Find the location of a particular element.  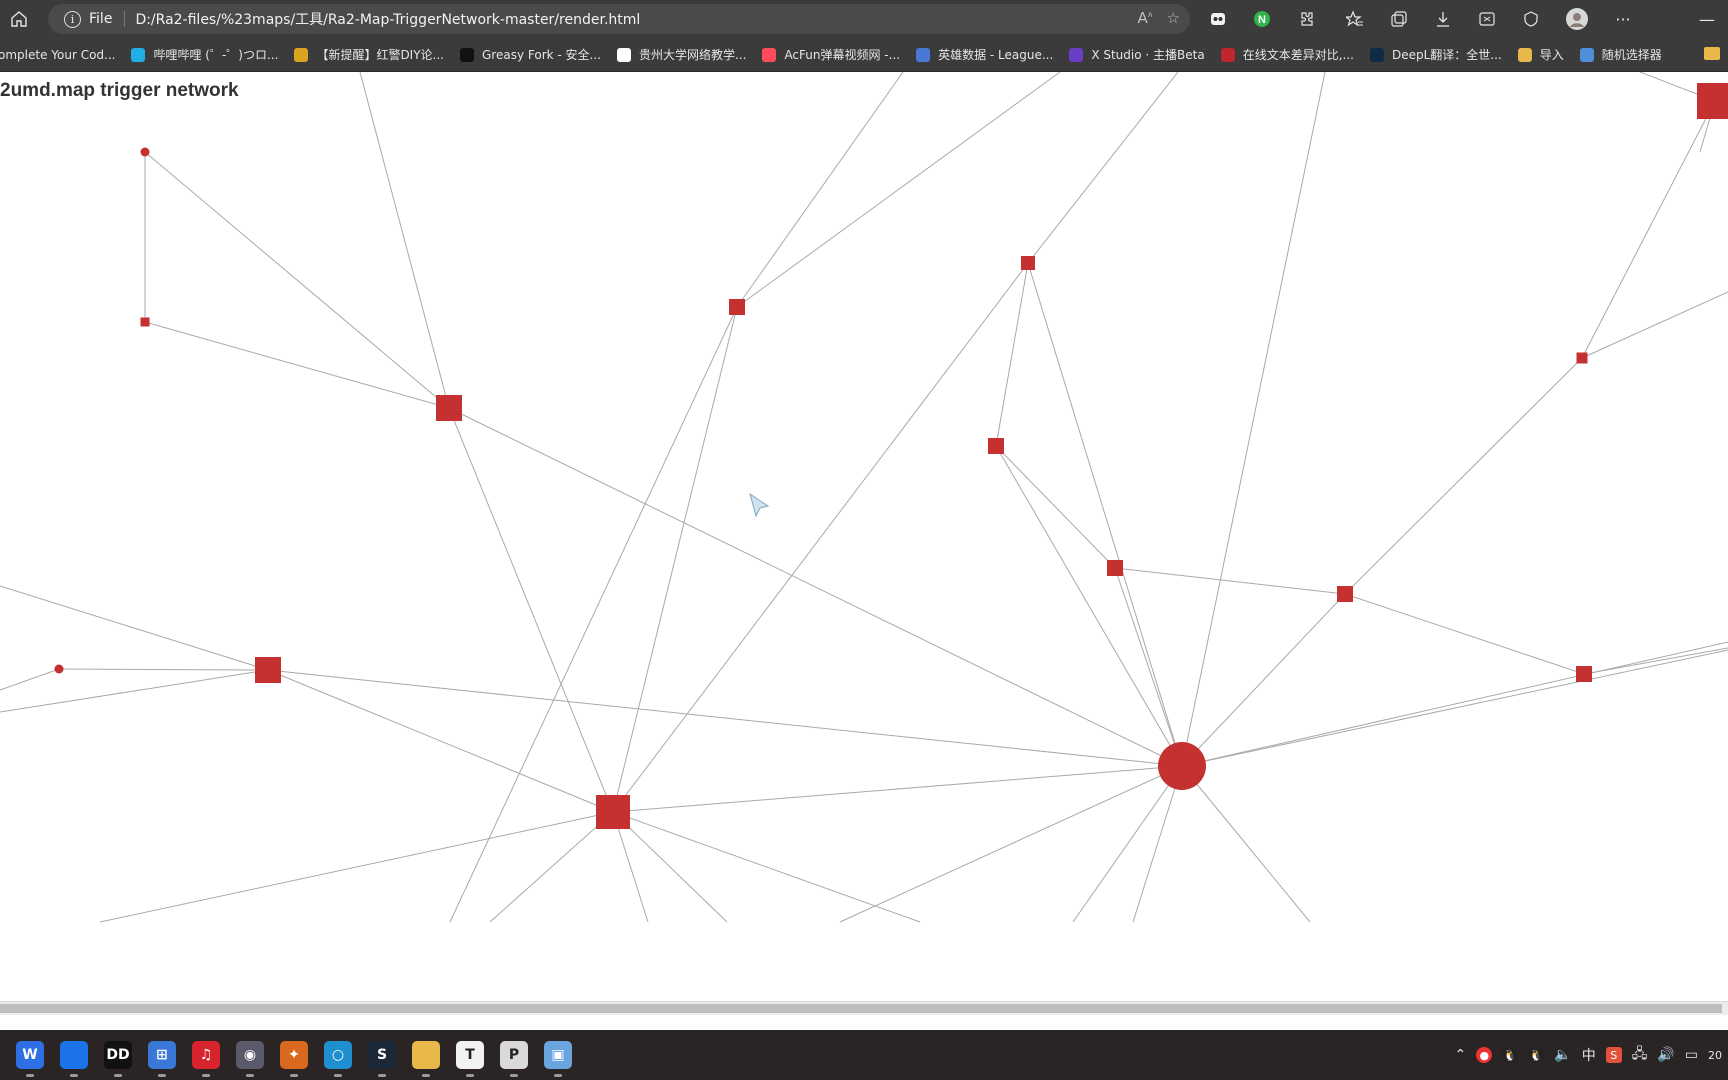

presentation-icon: P is located at coordinates (514, 1059).